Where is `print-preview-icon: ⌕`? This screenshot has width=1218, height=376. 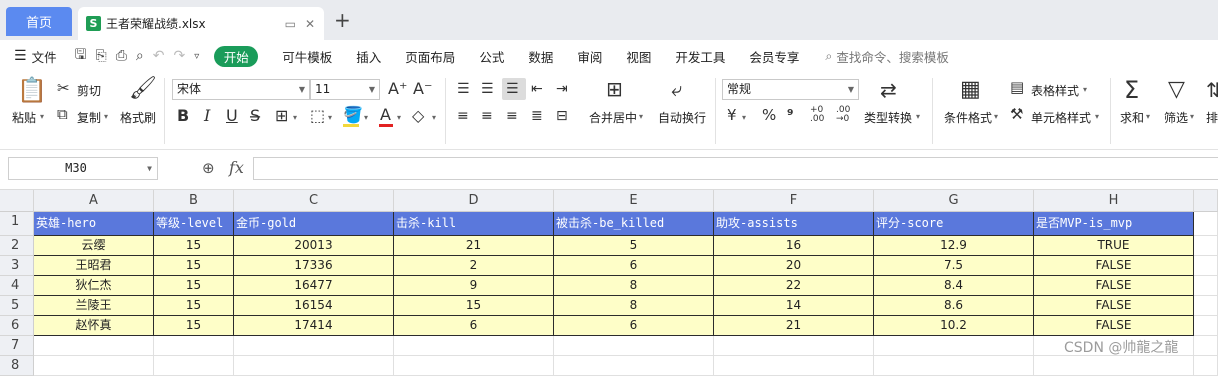
print-preview-icon: ⌕ is located at coordinates (140, 56).